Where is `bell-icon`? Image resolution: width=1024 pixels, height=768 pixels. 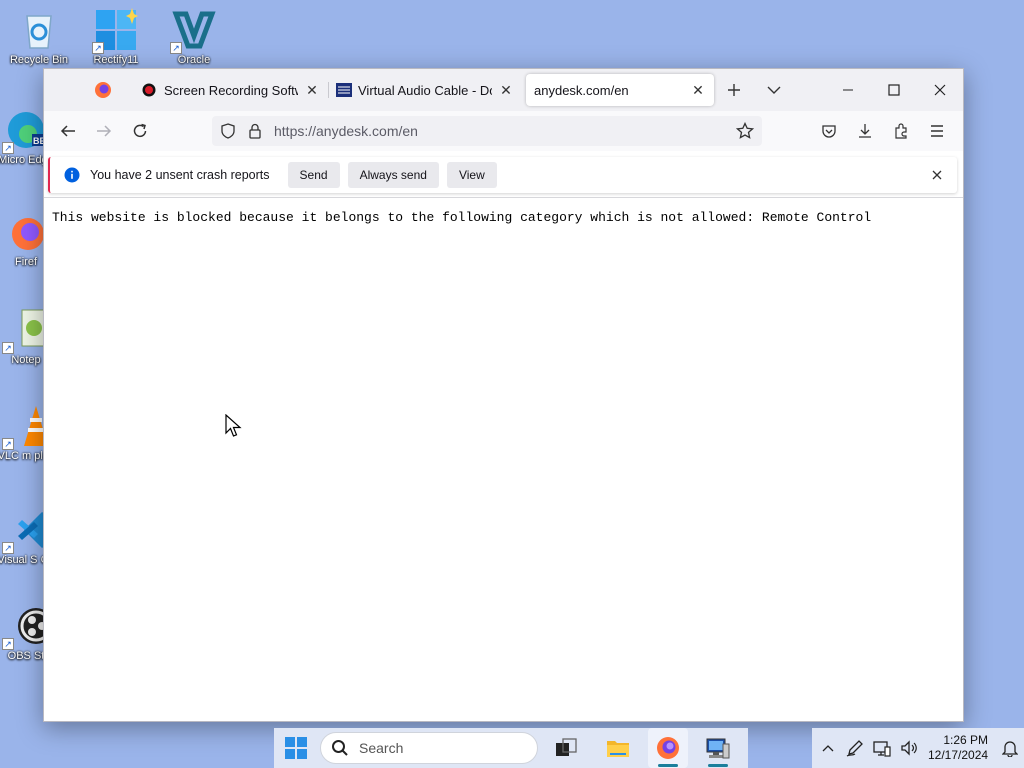 bell-icon is located at coordinates (1009, 749).